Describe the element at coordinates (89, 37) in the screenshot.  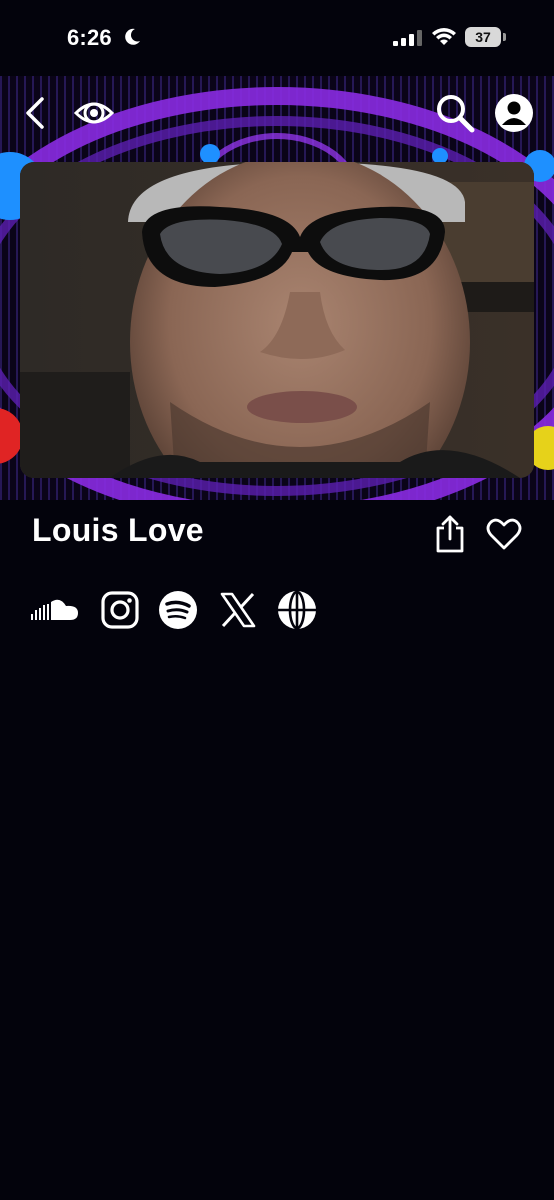
I see `status-time: 6:26` at that location.